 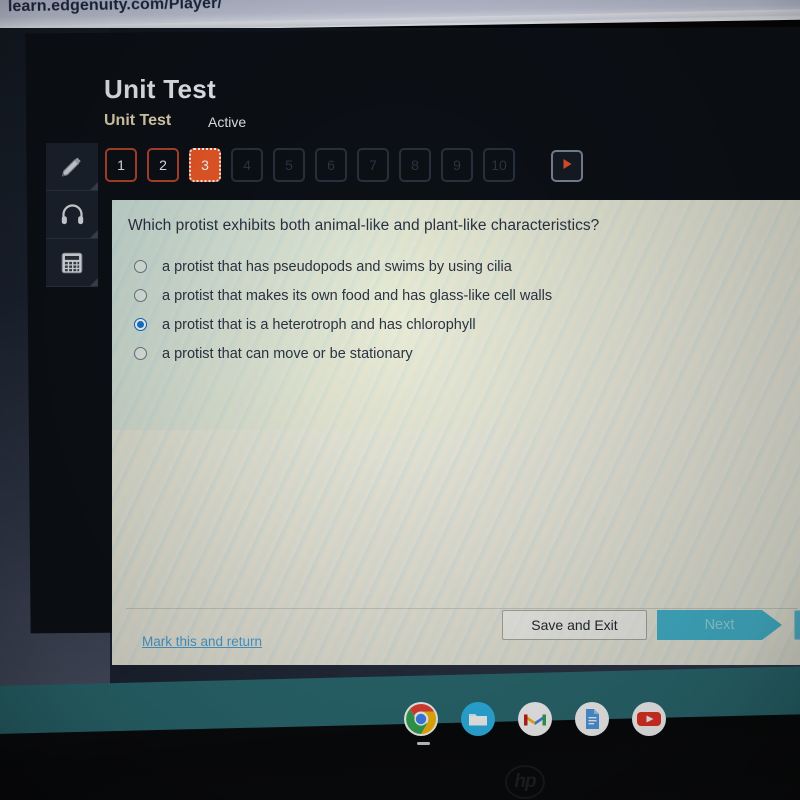 What do you see at coordinates (423, 743) in the screenshot?
I see `chrome-active-indicator` at bounding box center [423, 743].